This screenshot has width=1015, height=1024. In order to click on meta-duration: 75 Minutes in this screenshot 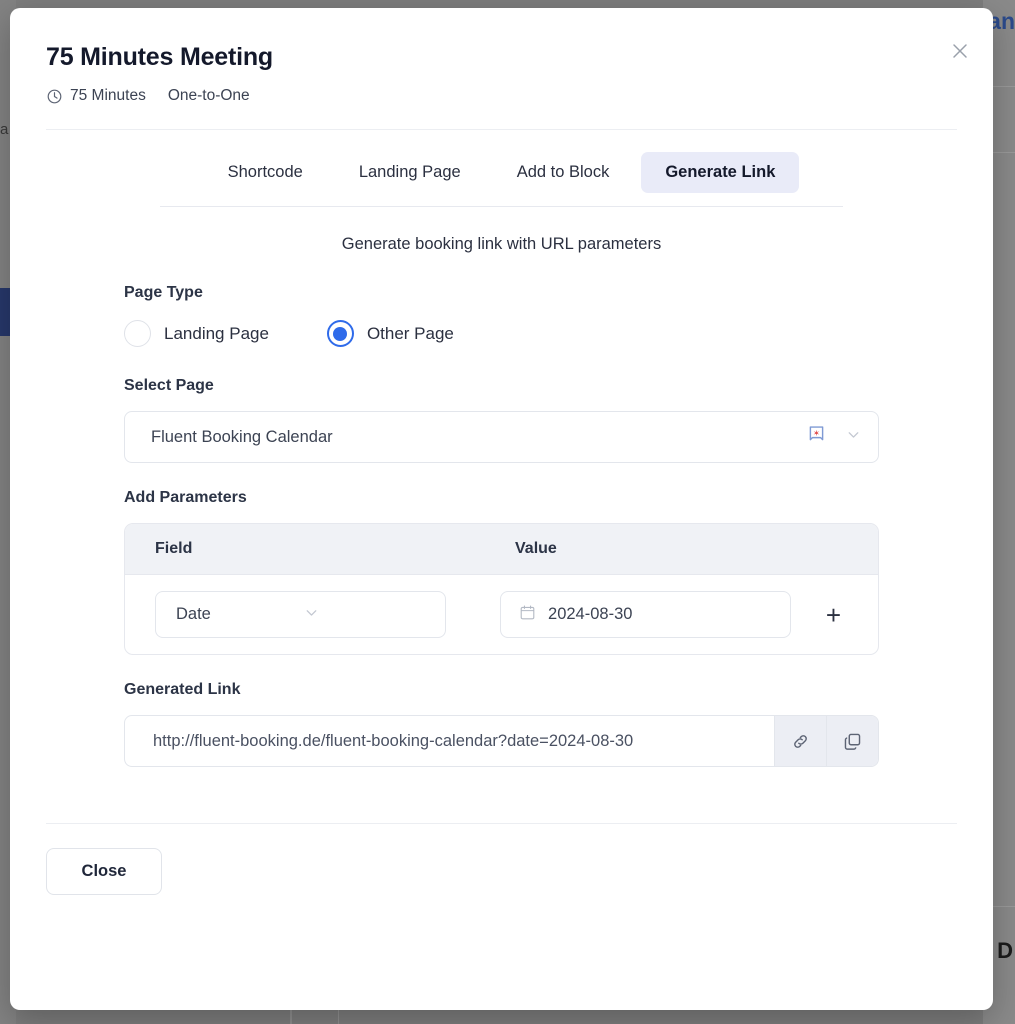, I will do `click(96, 96)`.